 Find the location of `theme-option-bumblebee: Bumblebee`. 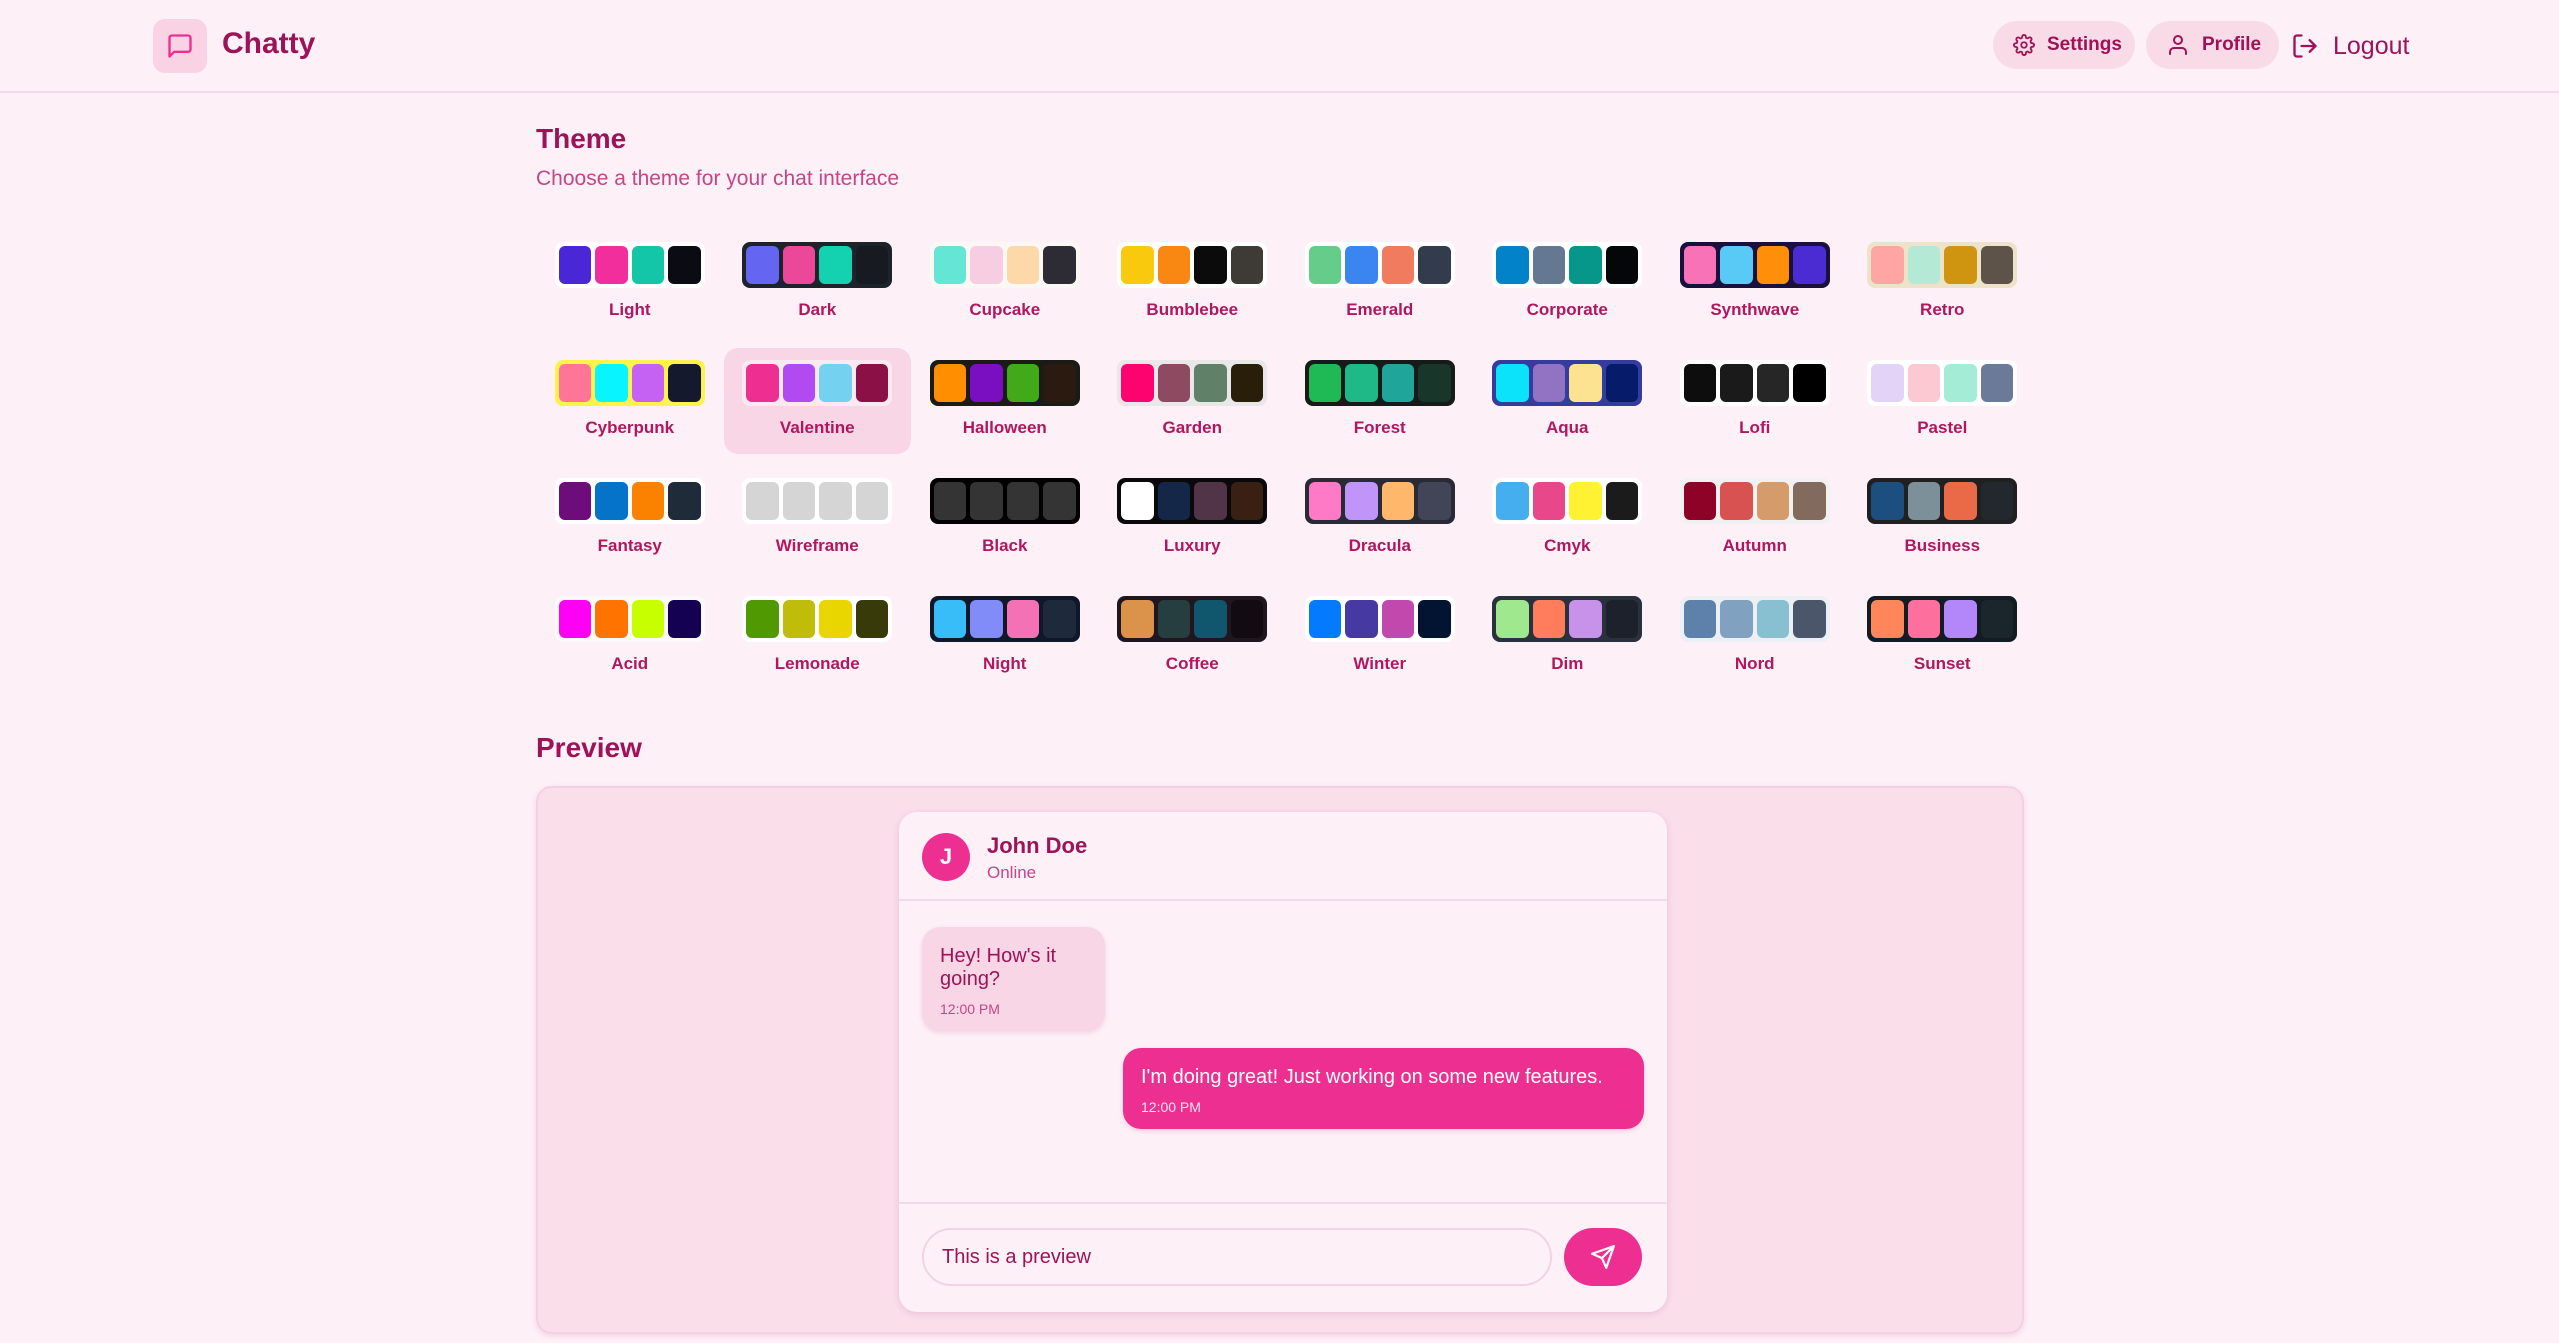

theme-option-bumblebee: Bumblebee is located at coordinates (1193, 283).